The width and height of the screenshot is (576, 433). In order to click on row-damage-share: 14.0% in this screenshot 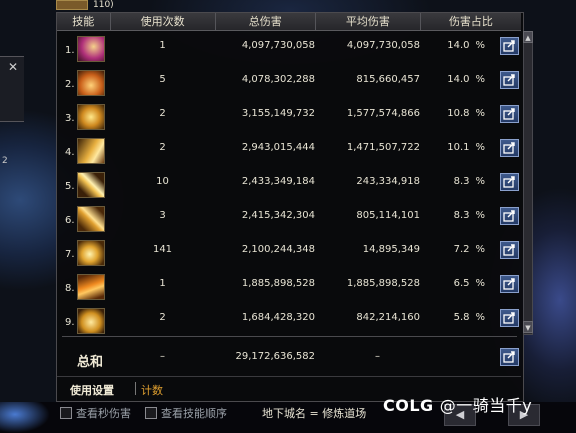, I will do `click(452, 45)`.